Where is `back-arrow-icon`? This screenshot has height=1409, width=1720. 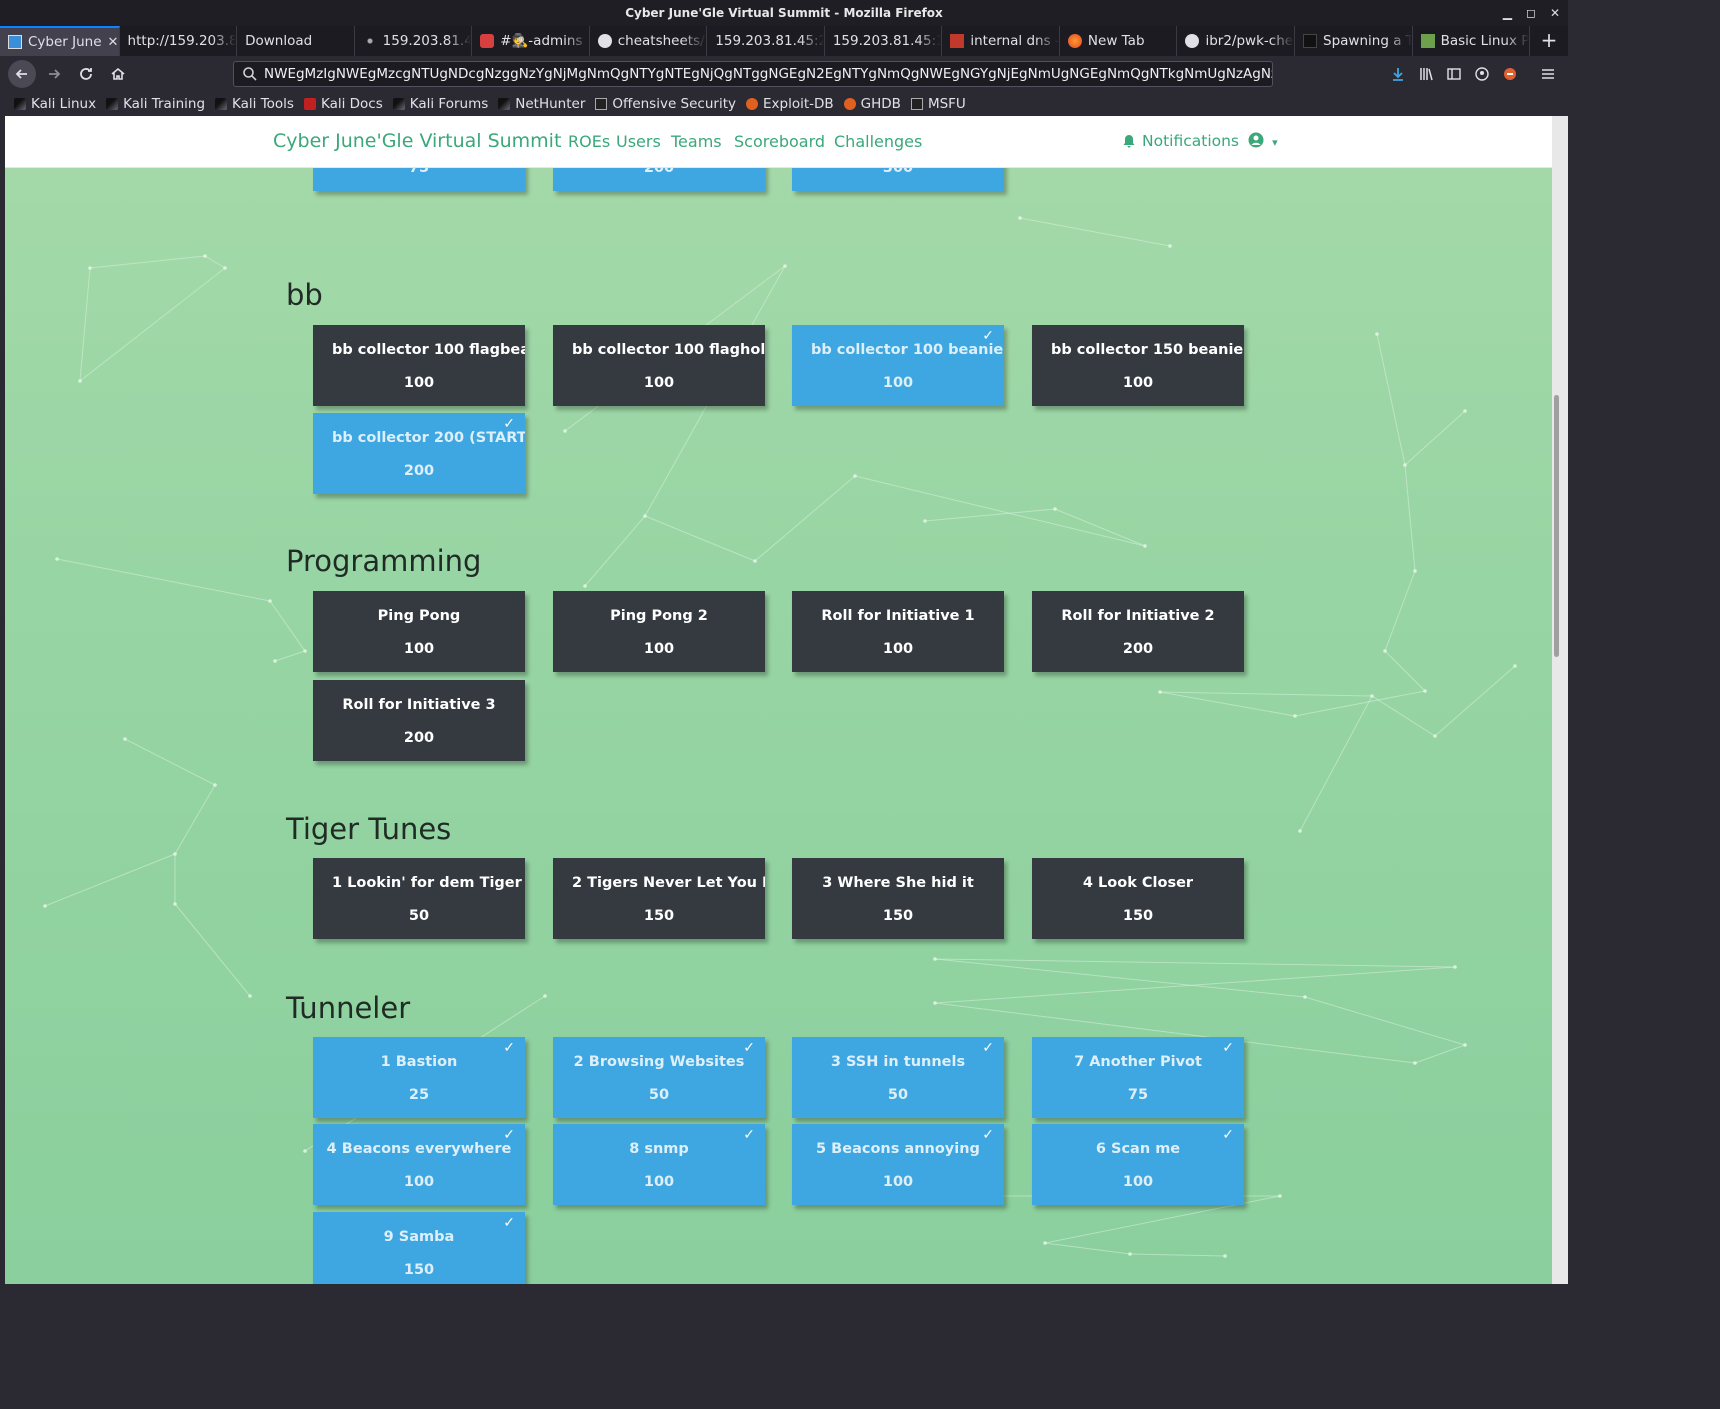
back-arrow-icon is located at coordinates (21, 74).